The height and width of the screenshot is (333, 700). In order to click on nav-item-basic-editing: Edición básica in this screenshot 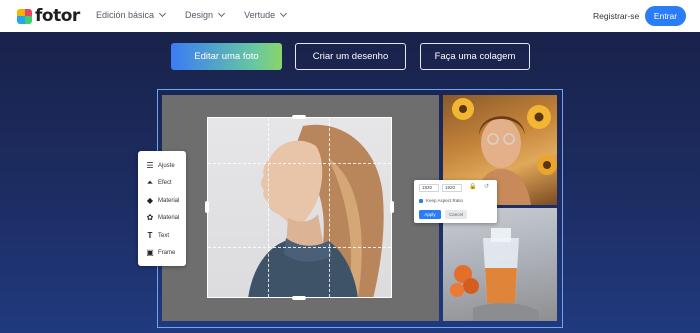, I will do `click(131, 14)`.